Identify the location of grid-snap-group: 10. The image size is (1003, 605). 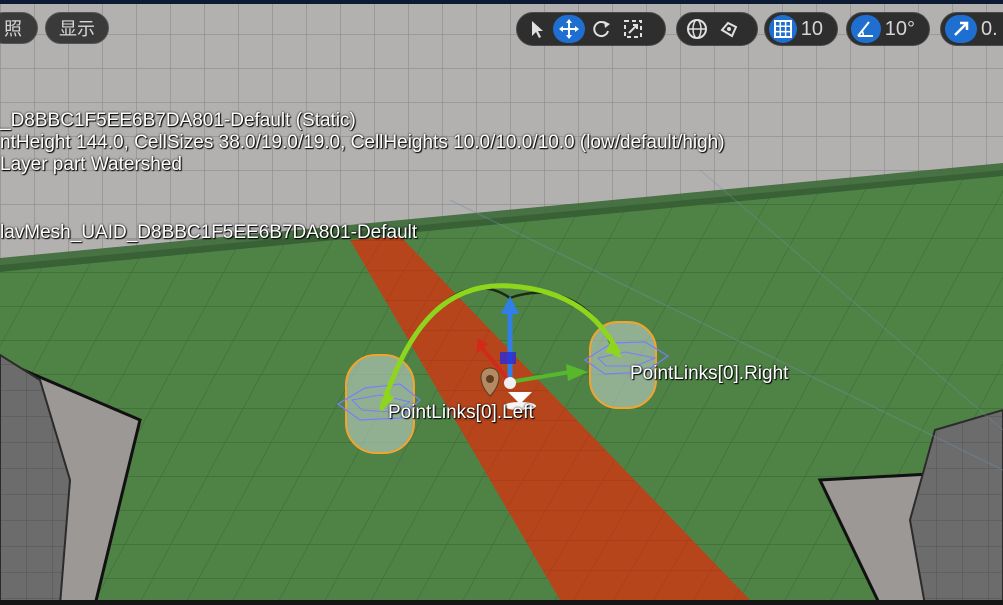
(801, 29).